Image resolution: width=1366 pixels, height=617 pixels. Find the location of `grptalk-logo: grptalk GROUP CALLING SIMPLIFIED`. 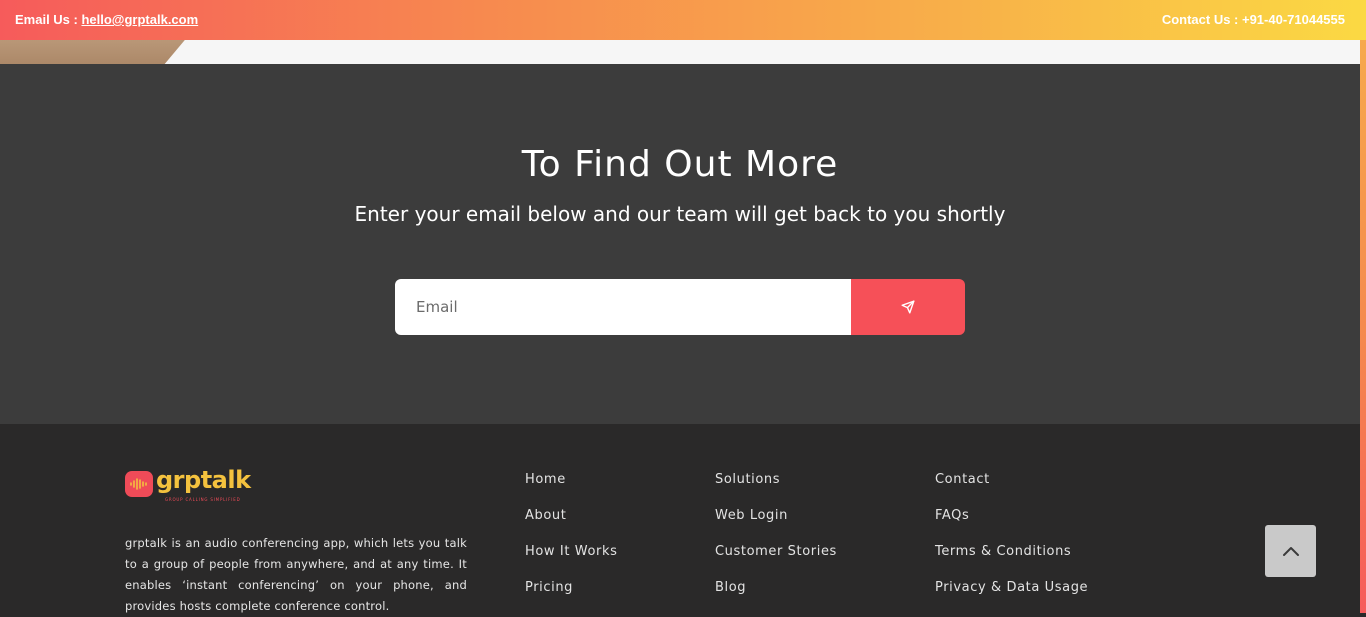

grptalk-logo: grptalk GROUP CALLING SIMPLIFIED is located at coordinates (190, 485).